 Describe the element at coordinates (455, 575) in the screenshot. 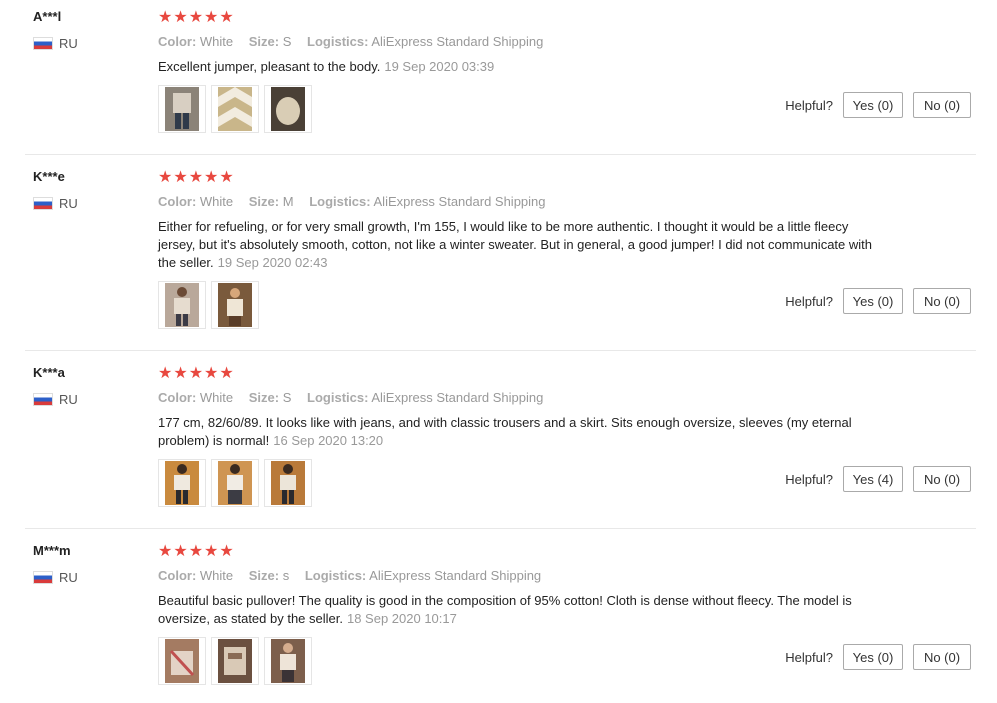

I see `logistics-value: AliExpress Standard Shipping` at that location.